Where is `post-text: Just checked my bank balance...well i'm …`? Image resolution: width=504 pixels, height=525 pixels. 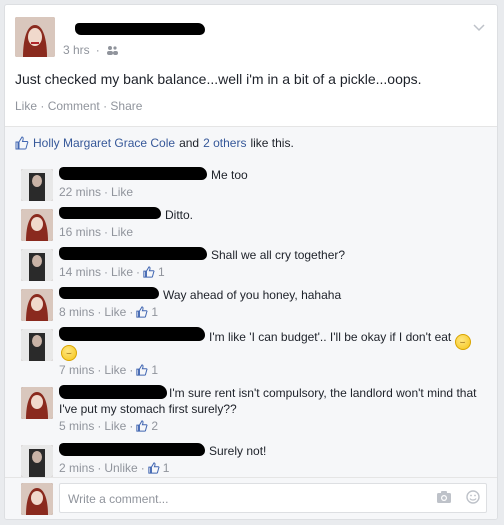
post-text: Just checked my bank balance...well i'm … is located at coordinates (218, 79).